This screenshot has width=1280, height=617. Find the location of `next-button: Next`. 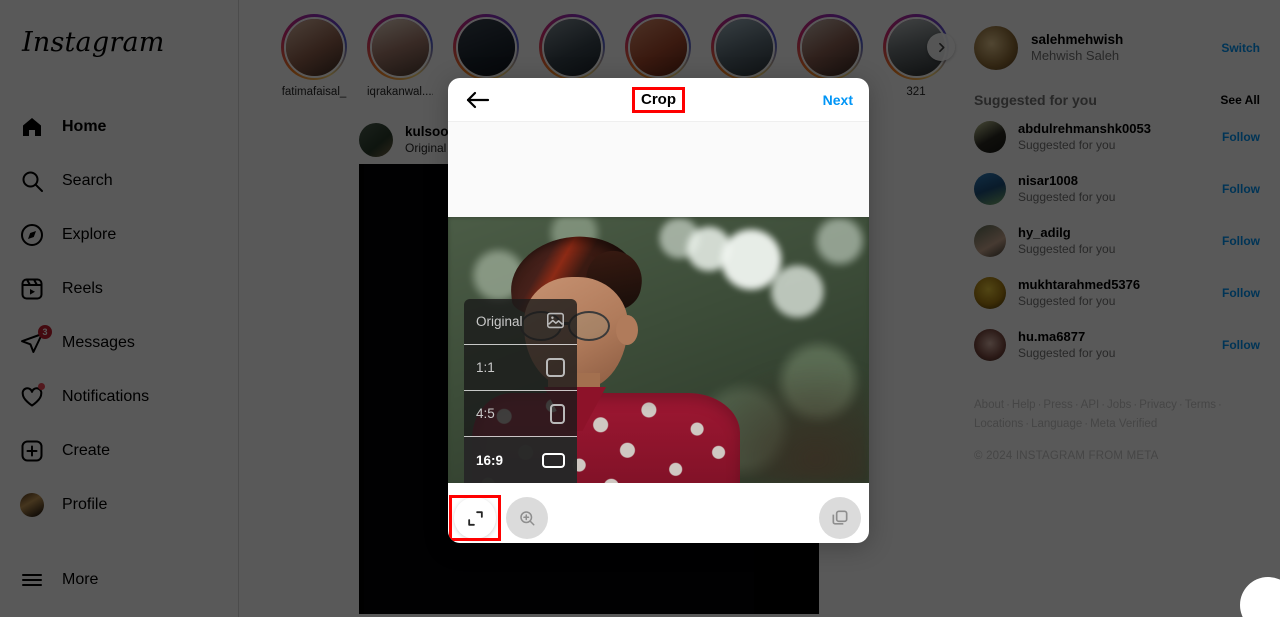

next-button: Next is located at coordinates (838, 100).